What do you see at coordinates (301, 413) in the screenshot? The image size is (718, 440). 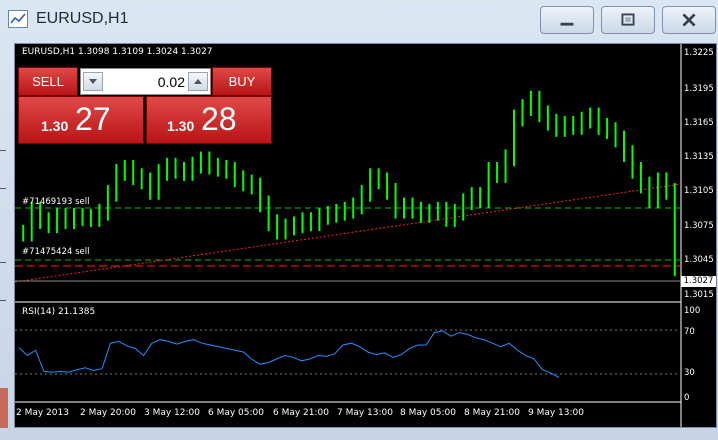 I see `time-tick: 6 May 21:00` at bounding box center [301, 413].